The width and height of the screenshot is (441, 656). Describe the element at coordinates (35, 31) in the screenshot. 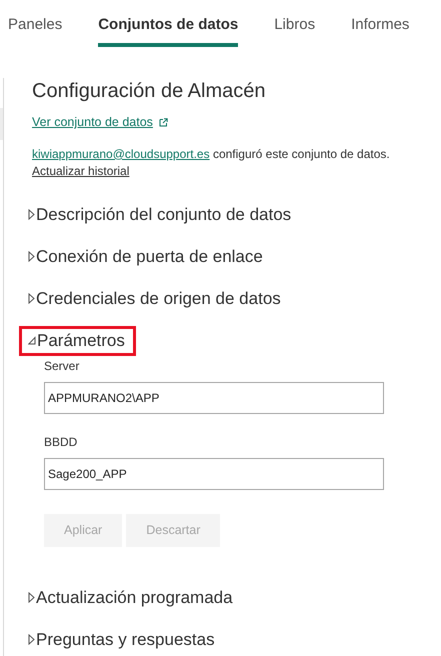

I see `nav-tab: Paneles` at that location.